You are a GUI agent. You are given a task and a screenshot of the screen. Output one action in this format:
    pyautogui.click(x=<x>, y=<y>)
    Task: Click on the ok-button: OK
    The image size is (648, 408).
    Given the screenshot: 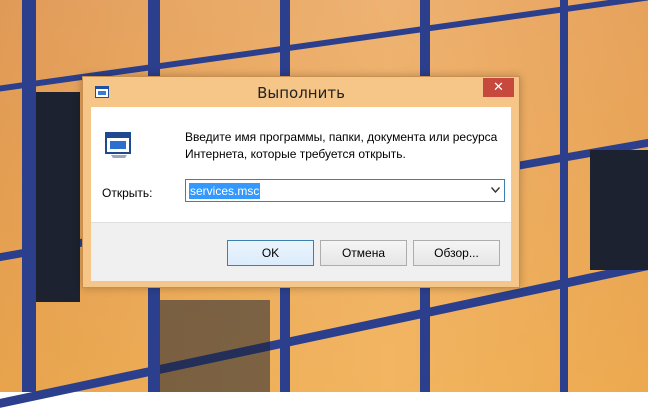 What is the action you would take?
    pyautogui.click(x=270, y=253)
    